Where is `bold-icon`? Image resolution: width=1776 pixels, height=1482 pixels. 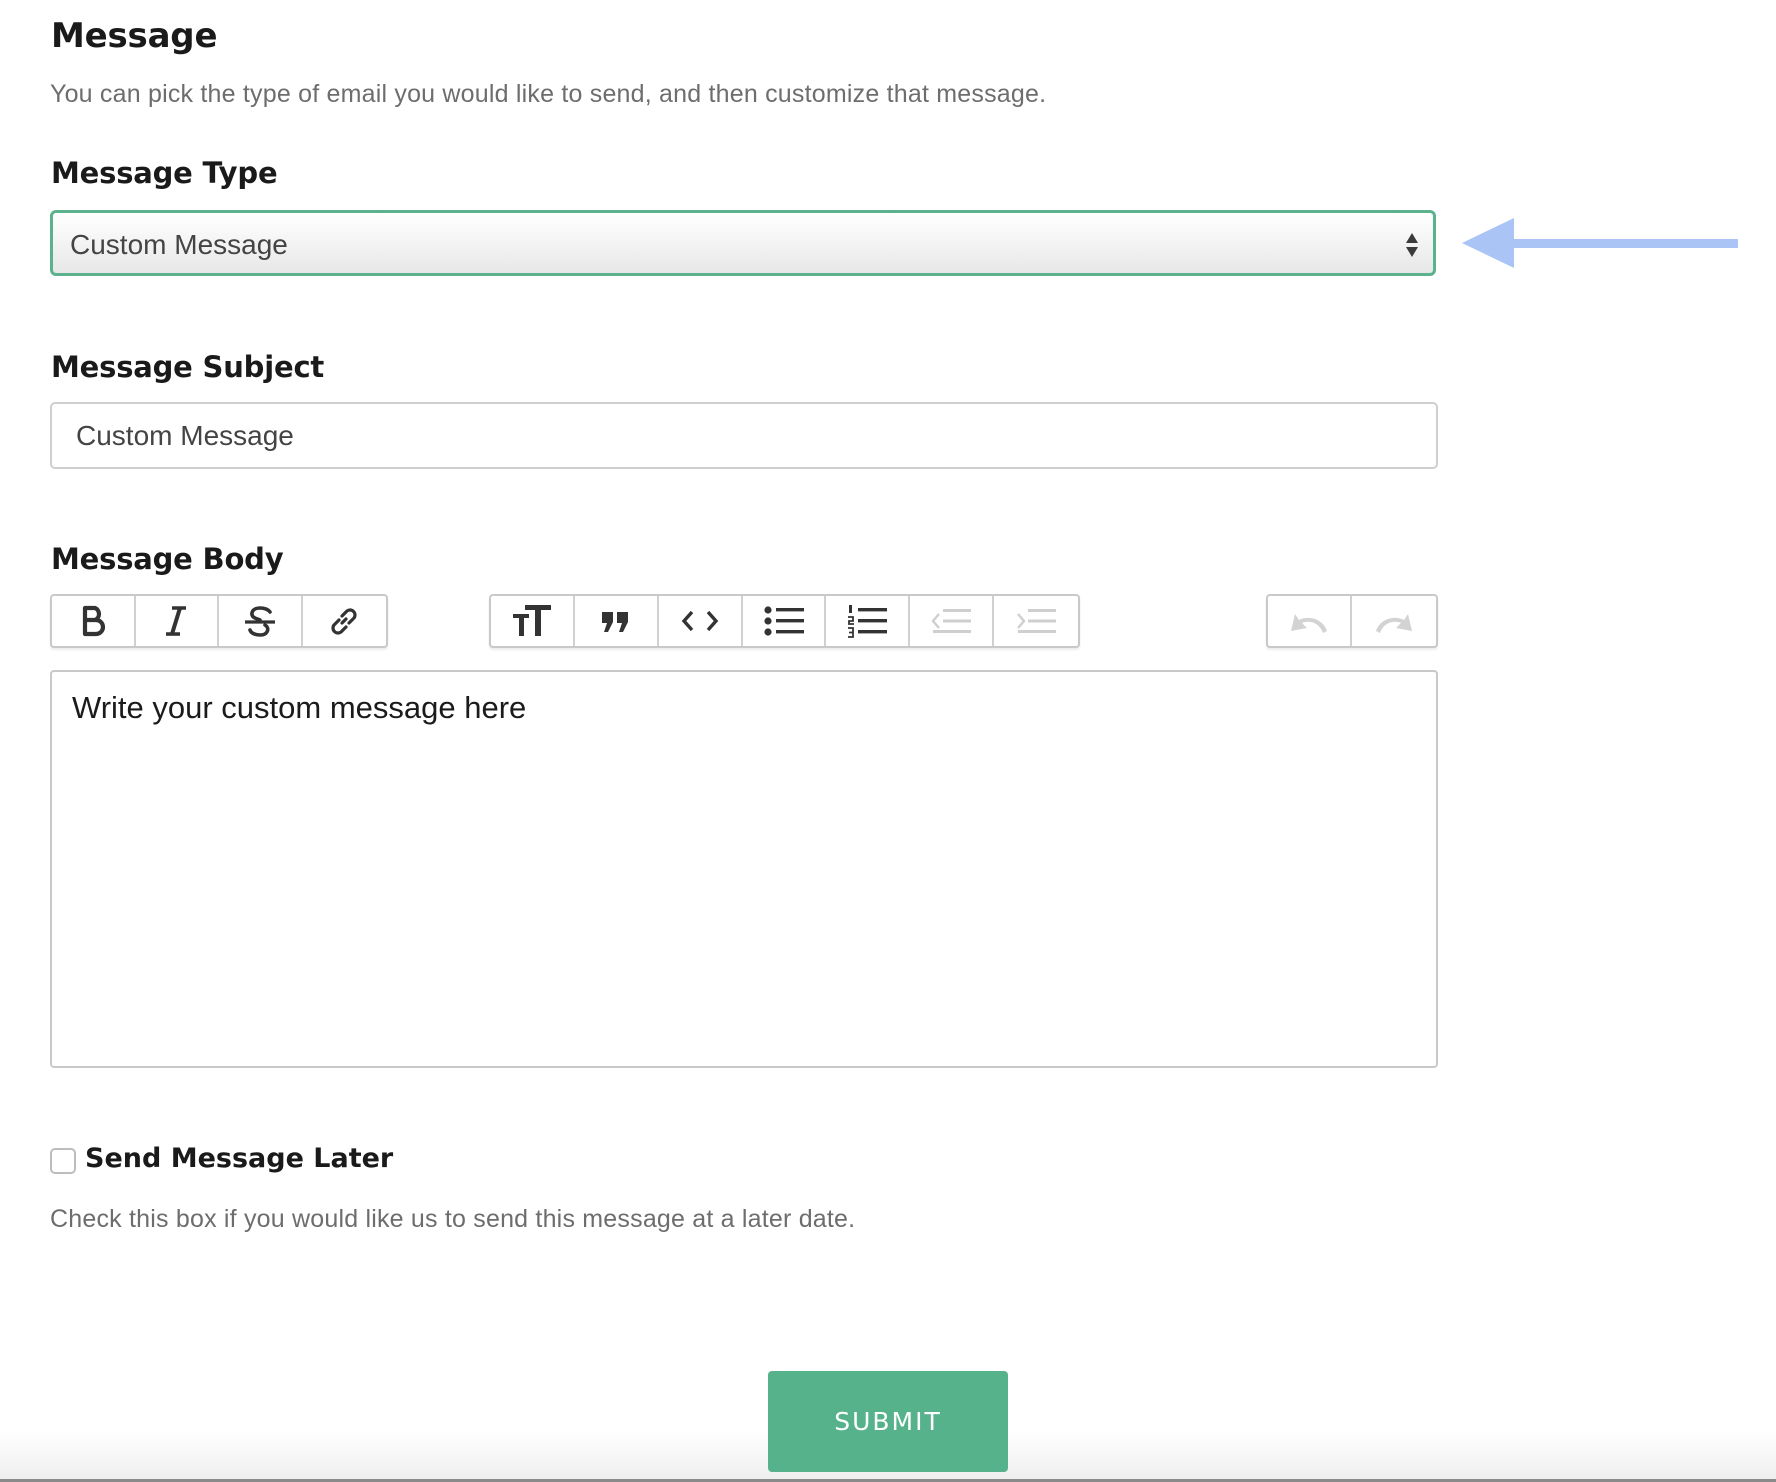
bold-icon is located at coordinates (93, 621).